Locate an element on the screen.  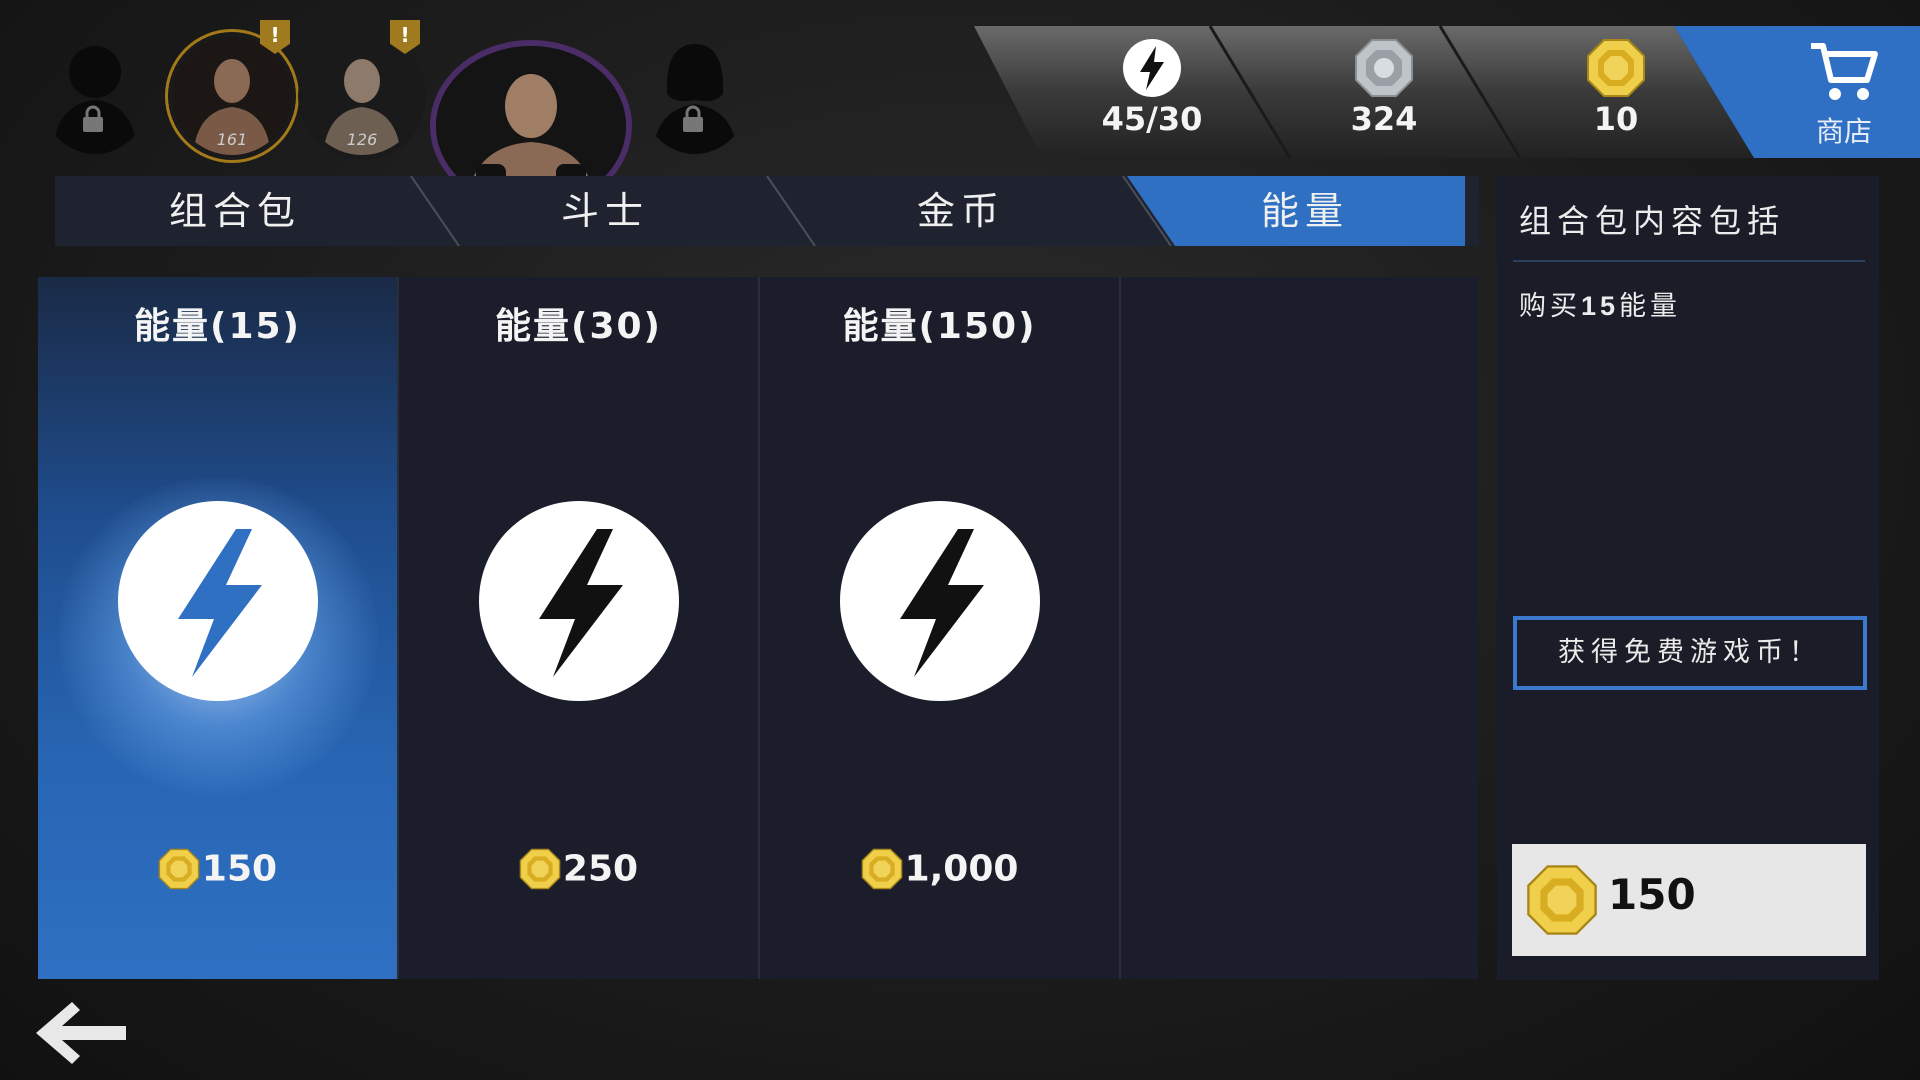
female-silhouette-icon is located at coordinates (695, 99).